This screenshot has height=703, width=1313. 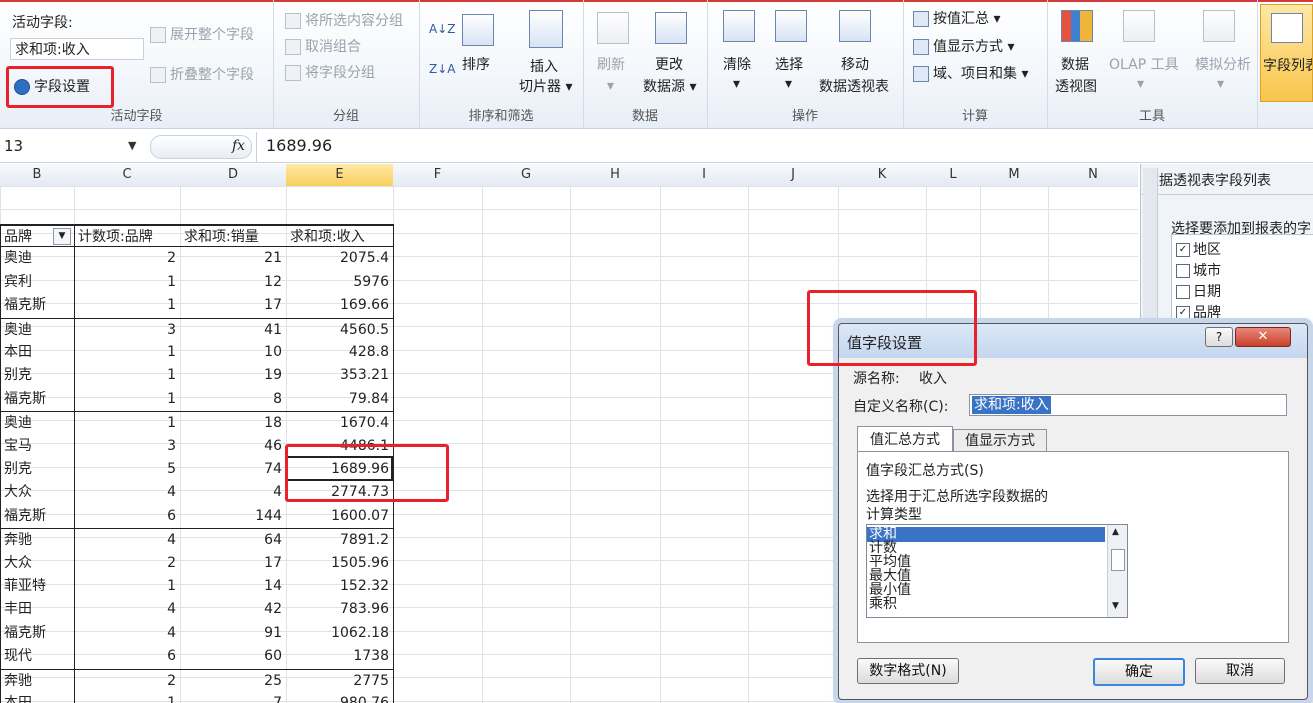 What do you see at coordinates (615, 175) in the screenshot?
I see `column-header-h: H` at bounding box center [615, 175].